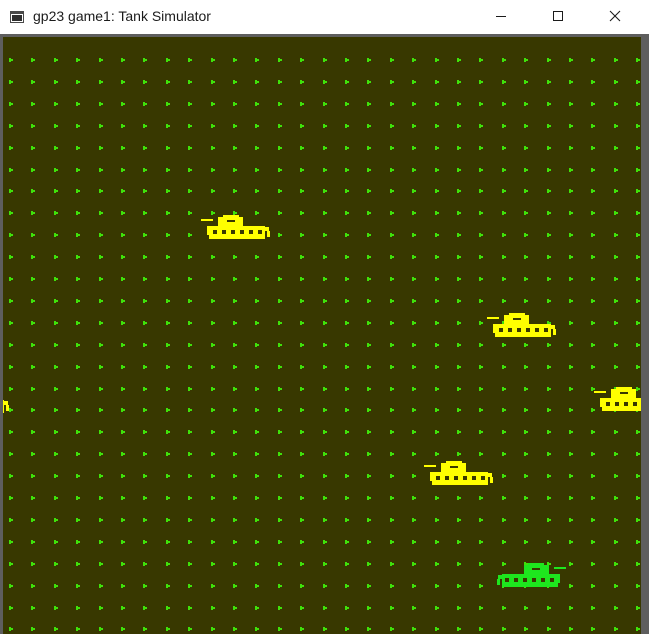  Describe the element at coordinates (324, 17) in the screenshot. I see `title-bar: gp23 game1: Tank Simulator` at that location.